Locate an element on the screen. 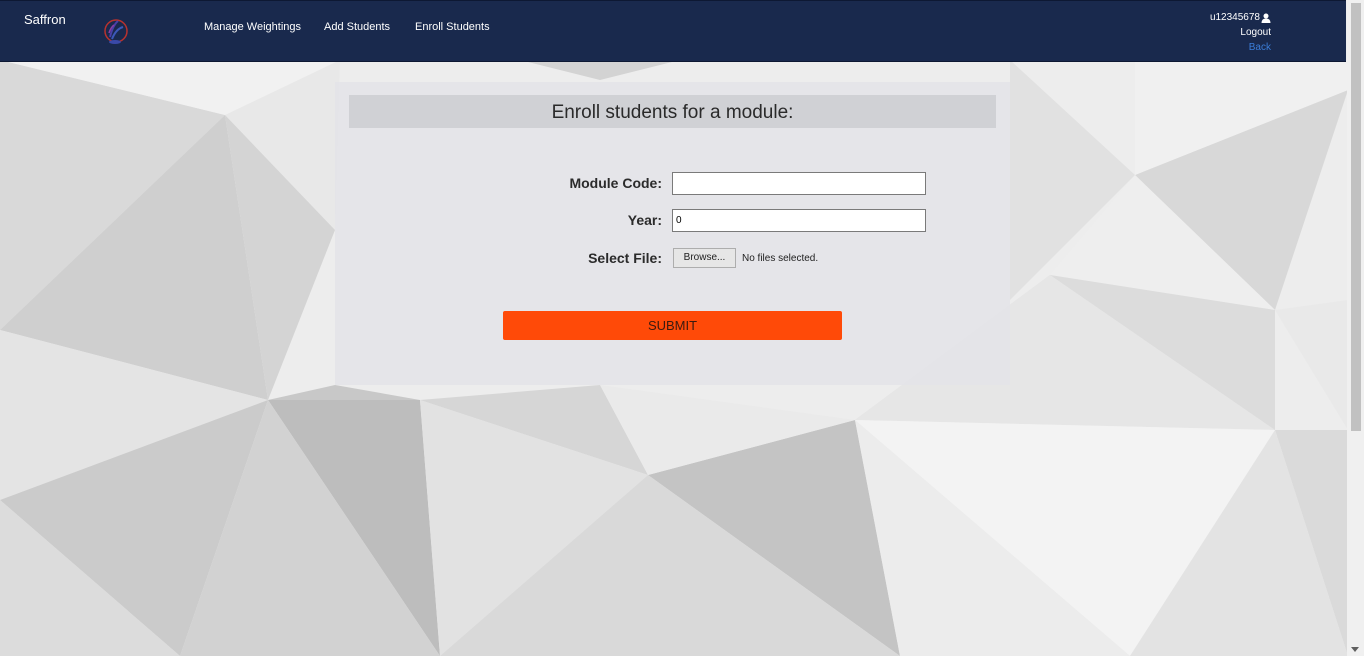 The width and height of the screenshot is (1364, 656). logo-icon is located at coordinates (116, 31).